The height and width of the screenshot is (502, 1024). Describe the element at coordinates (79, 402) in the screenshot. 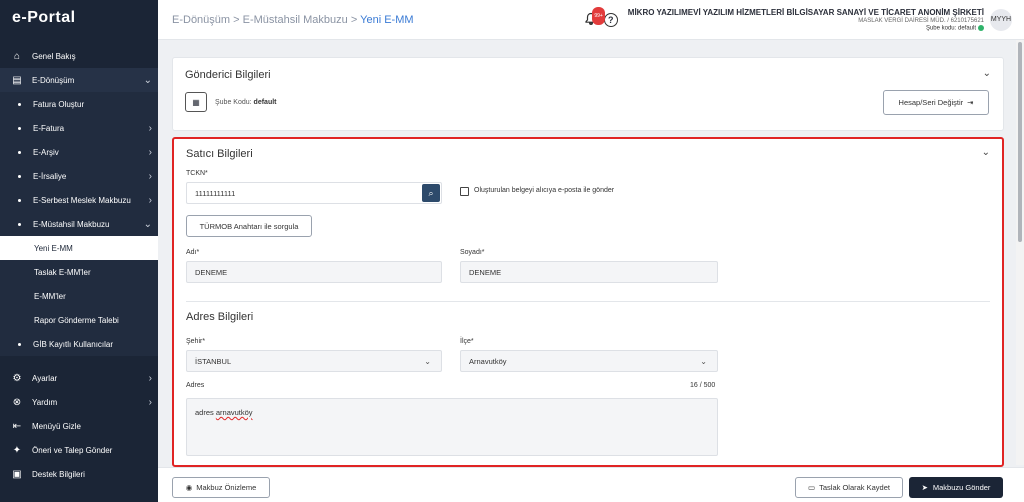

I see `sidebar-item-yardim: ⊗ Yardım ›` at that location.